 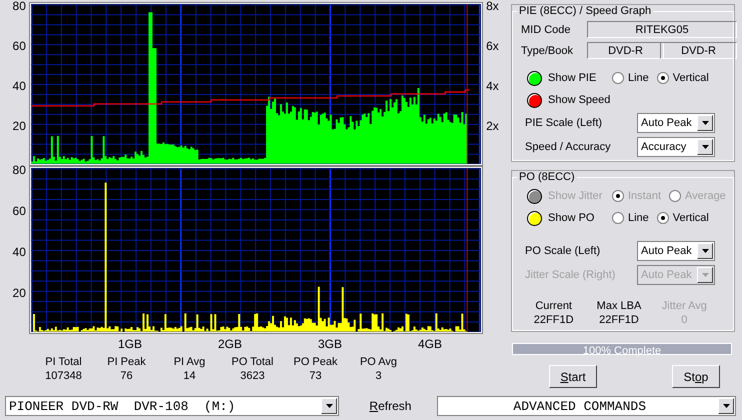 What do you see at coordinates (63, 376) in the screenshot?
I see `stat-value: 107348` at bounding box center [63, 376].